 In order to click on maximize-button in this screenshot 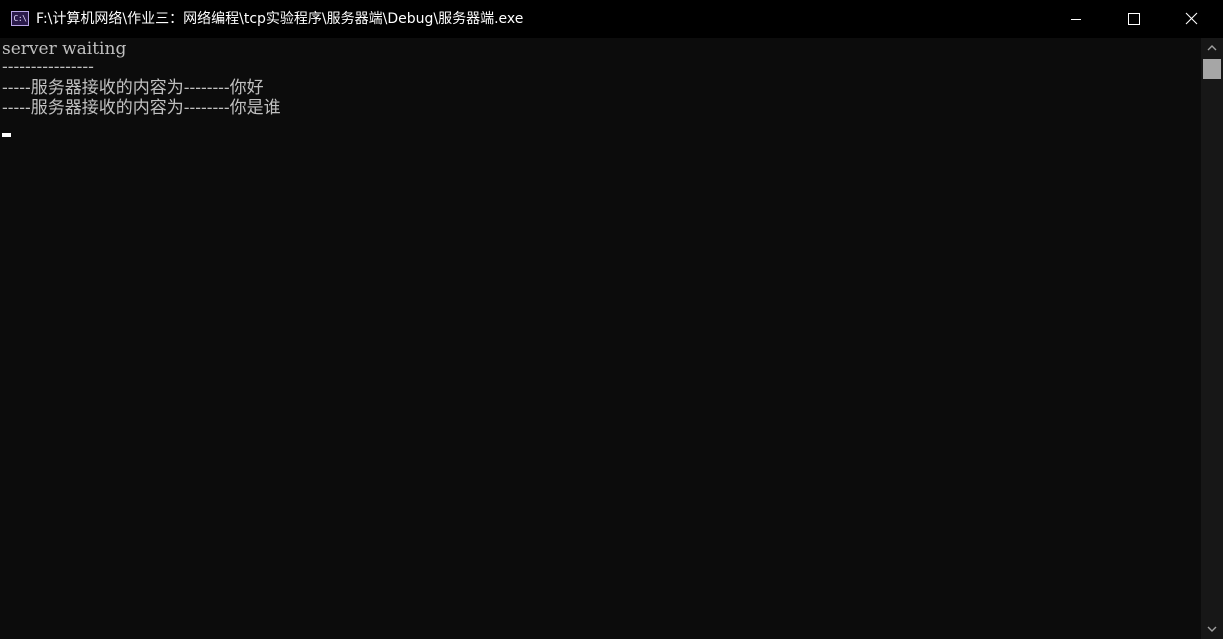, I will do `click(1134, 19)`.